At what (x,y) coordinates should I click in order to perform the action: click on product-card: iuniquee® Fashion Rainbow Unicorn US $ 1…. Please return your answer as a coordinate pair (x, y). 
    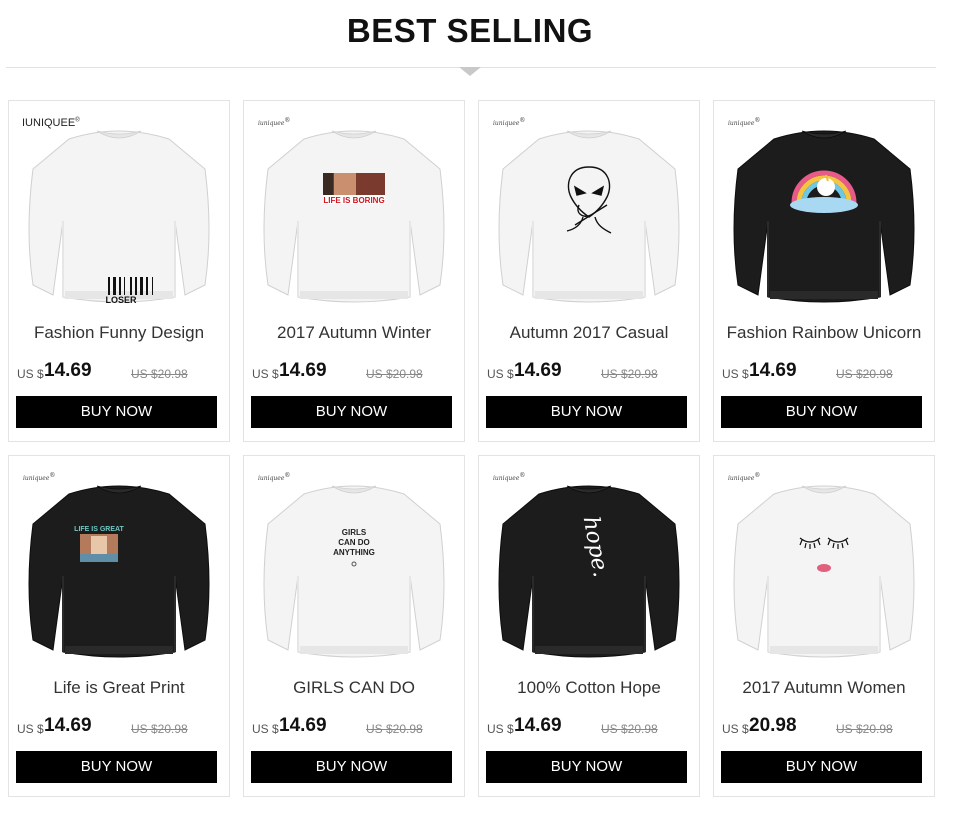
    Looking at the image, I should click on (824, 271).